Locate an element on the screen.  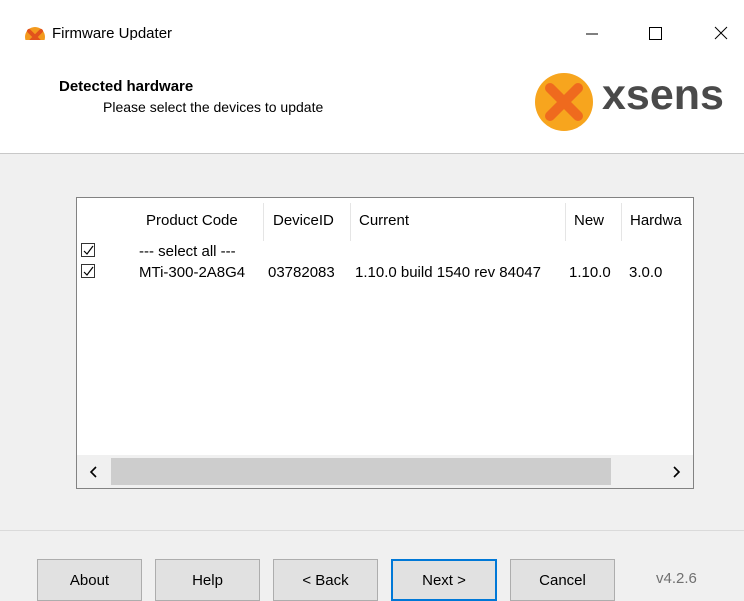
cell-product-code: MTi-300-2A8G4 is located at coordinates (192, 272).